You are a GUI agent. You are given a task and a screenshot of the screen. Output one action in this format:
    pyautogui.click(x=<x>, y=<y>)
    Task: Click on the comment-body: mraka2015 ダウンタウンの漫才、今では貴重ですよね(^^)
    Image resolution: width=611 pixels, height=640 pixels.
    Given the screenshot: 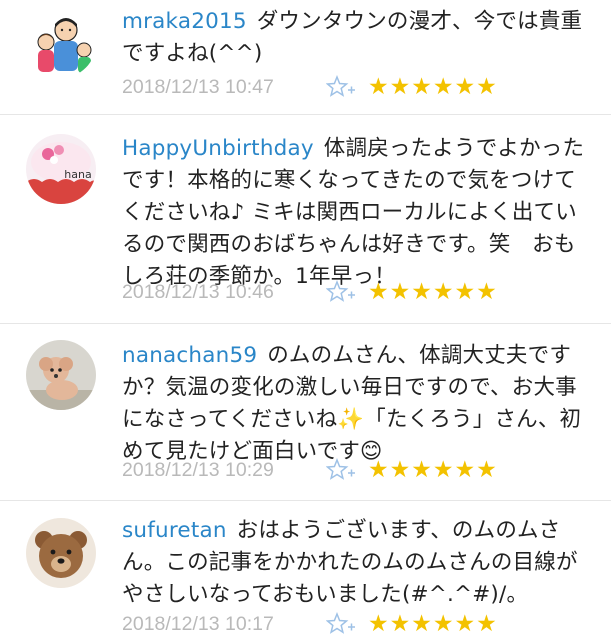 What is the action you would take?
    pyautogui.click(x=357, y=38)
    